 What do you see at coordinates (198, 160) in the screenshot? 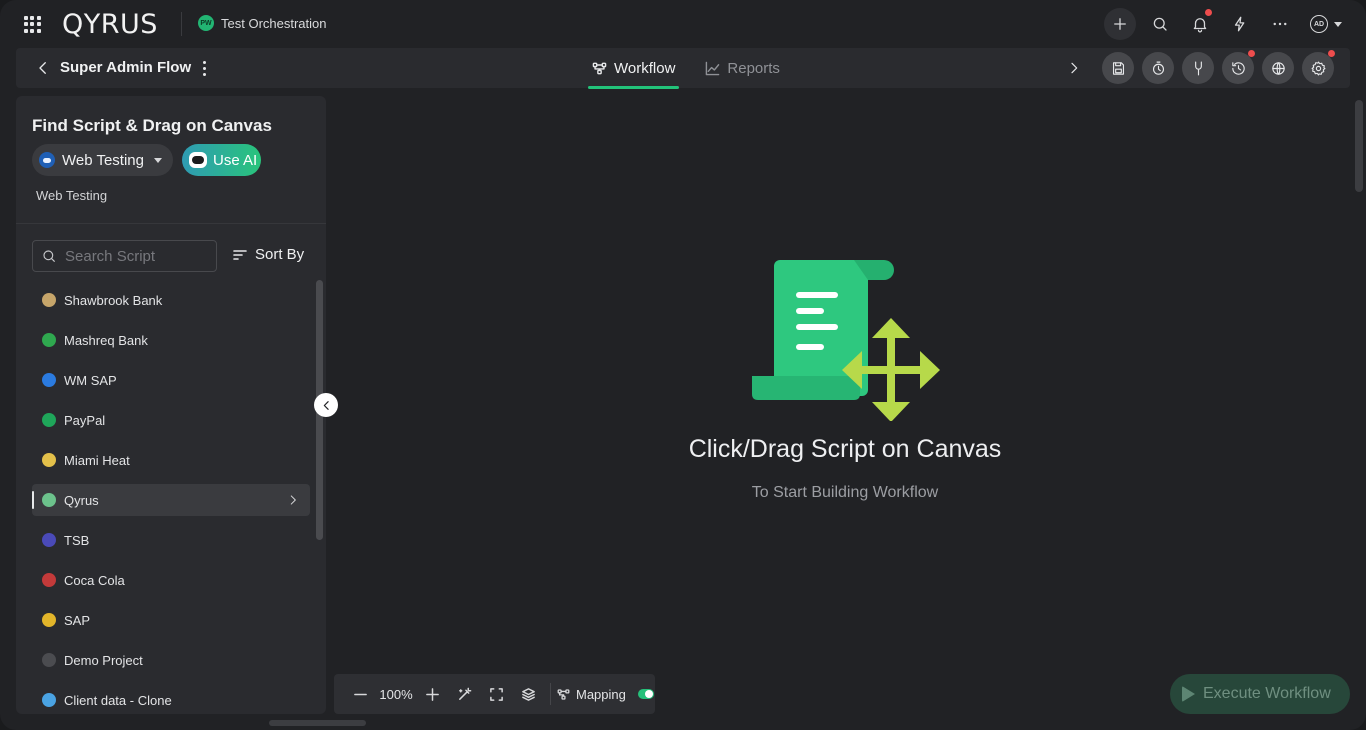
I see `robot-icon` at bounding box center [198, 160].